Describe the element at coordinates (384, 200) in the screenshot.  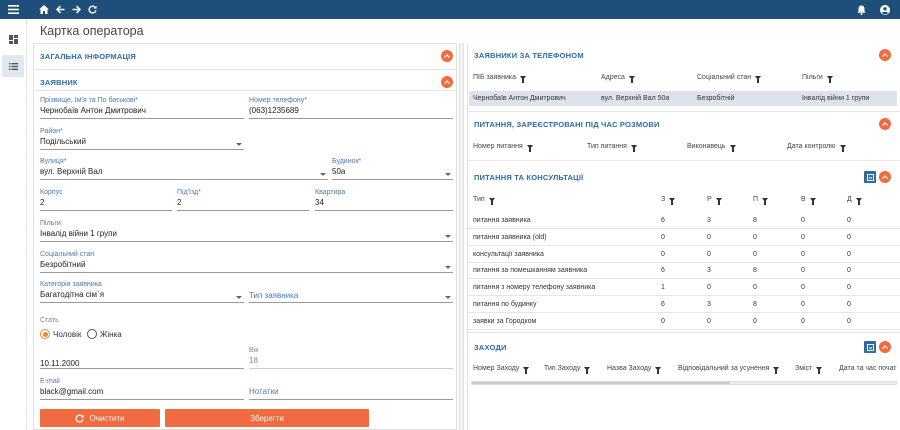
I see `apartment-field: Квартира 34` at that location.